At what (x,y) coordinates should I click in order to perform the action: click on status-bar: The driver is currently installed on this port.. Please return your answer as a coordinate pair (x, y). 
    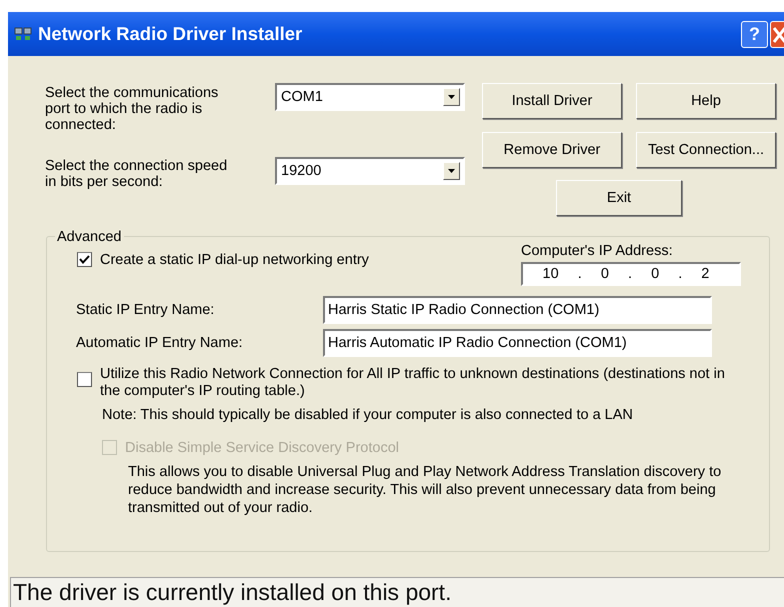
    Looking at the image, I should click on (397, 592).